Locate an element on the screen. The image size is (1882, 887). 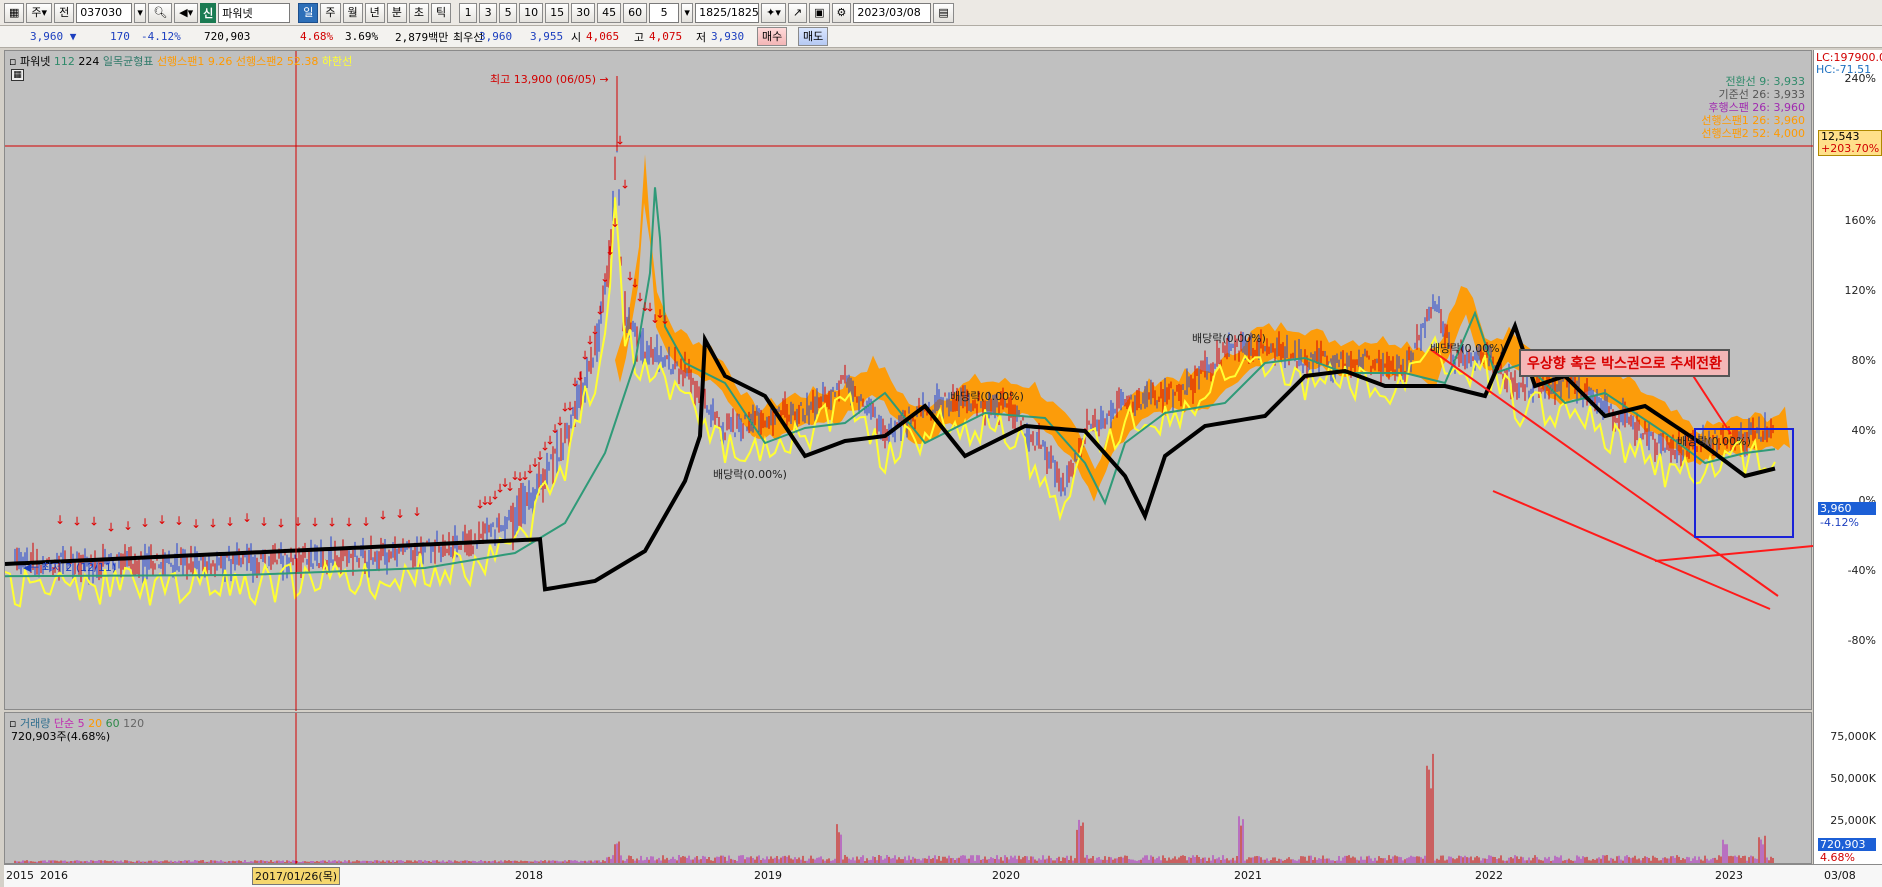
interval-value: 5 is located at coordinates (664, 12).